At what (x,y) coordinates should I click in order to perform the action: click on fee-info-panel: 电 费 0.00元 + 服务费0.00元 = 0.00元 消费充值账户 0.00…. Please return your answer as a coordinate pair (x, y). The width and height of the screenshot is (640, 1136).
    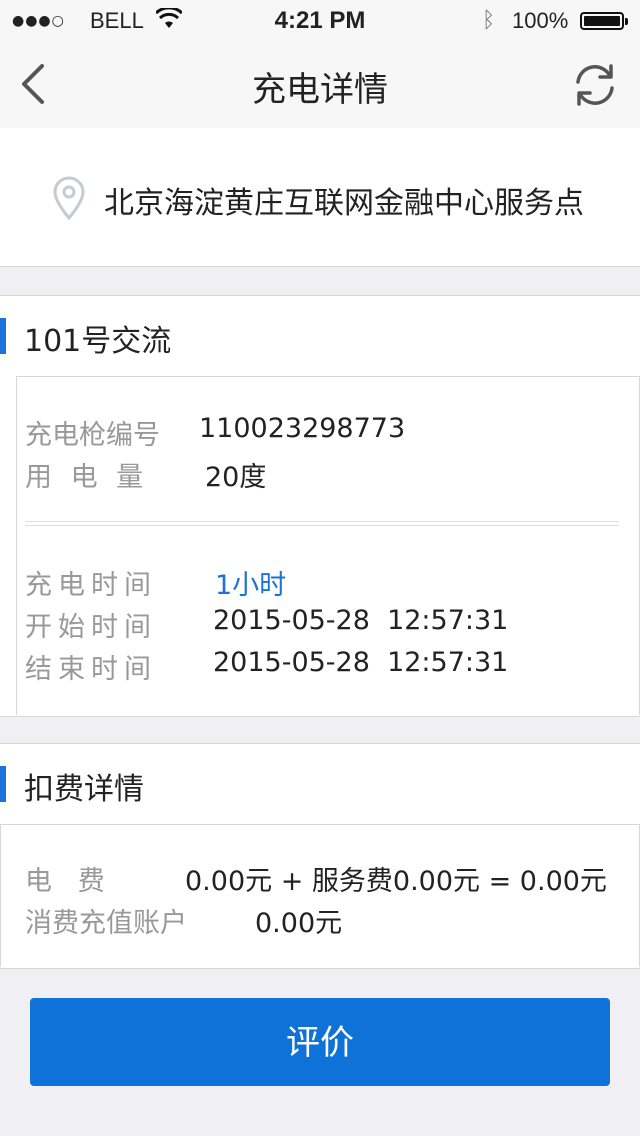
    Looking at the image, I should click on (320, 895).